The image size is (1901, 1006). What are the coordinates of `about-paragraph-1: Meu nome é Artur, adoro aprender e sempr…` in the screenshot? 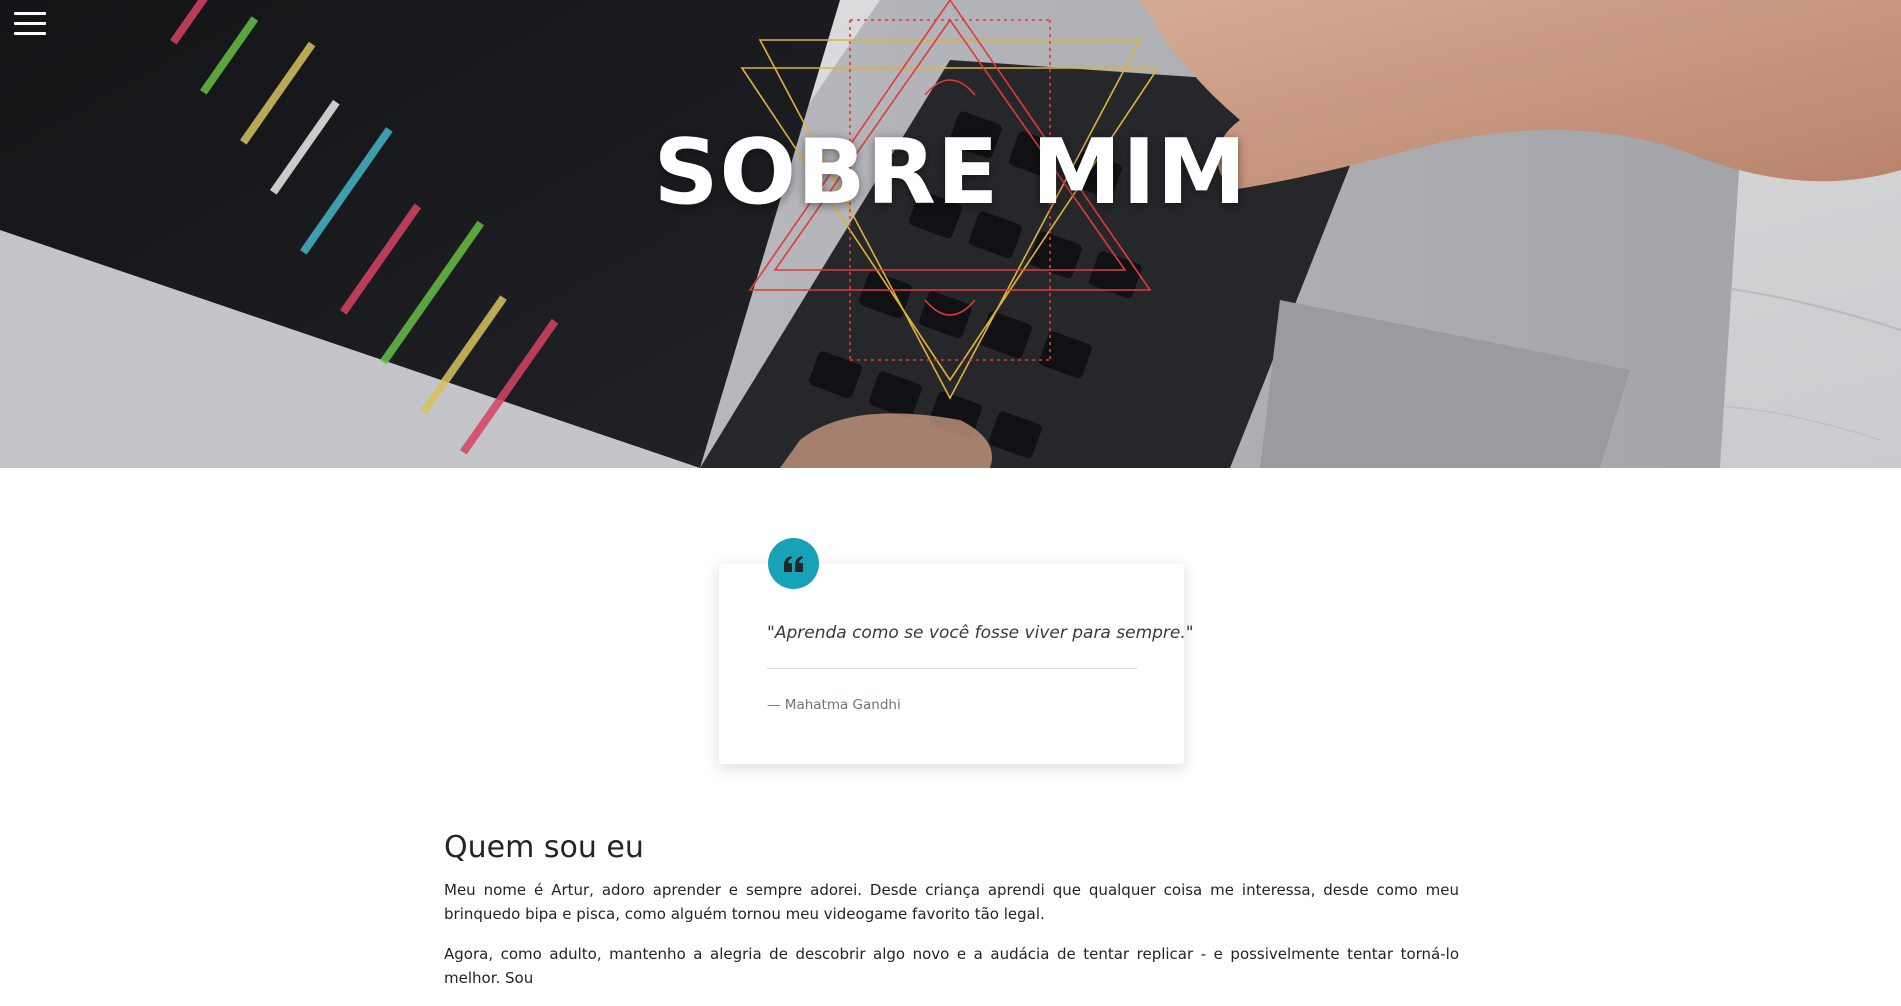 It's located at (951, 902).